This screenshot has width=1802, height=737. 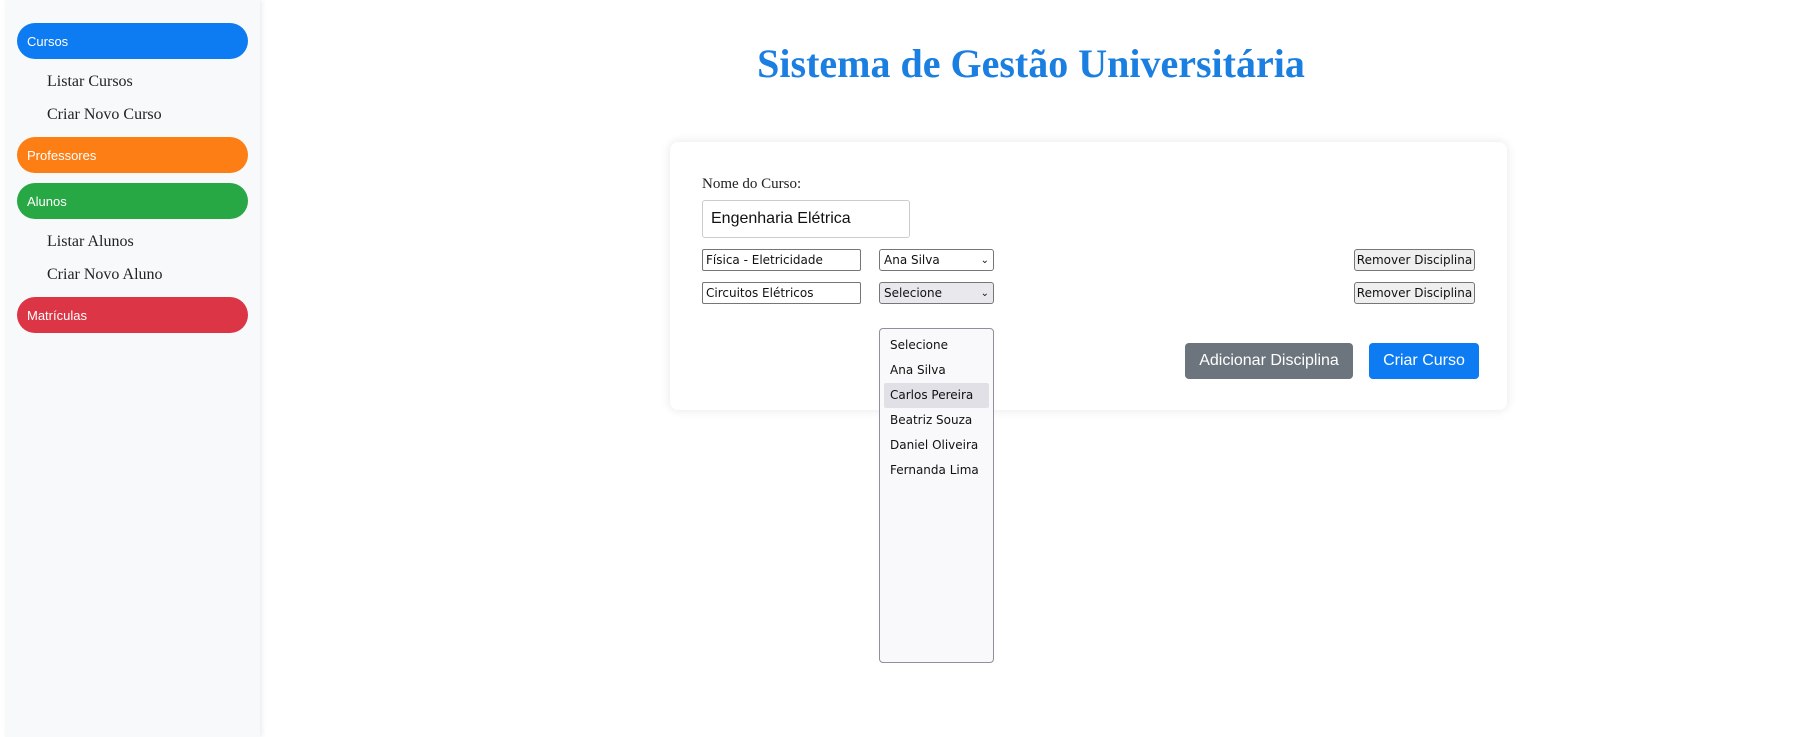 I want to click on professor-select-2: Selecione ⌄, so click(x=936, y=293).